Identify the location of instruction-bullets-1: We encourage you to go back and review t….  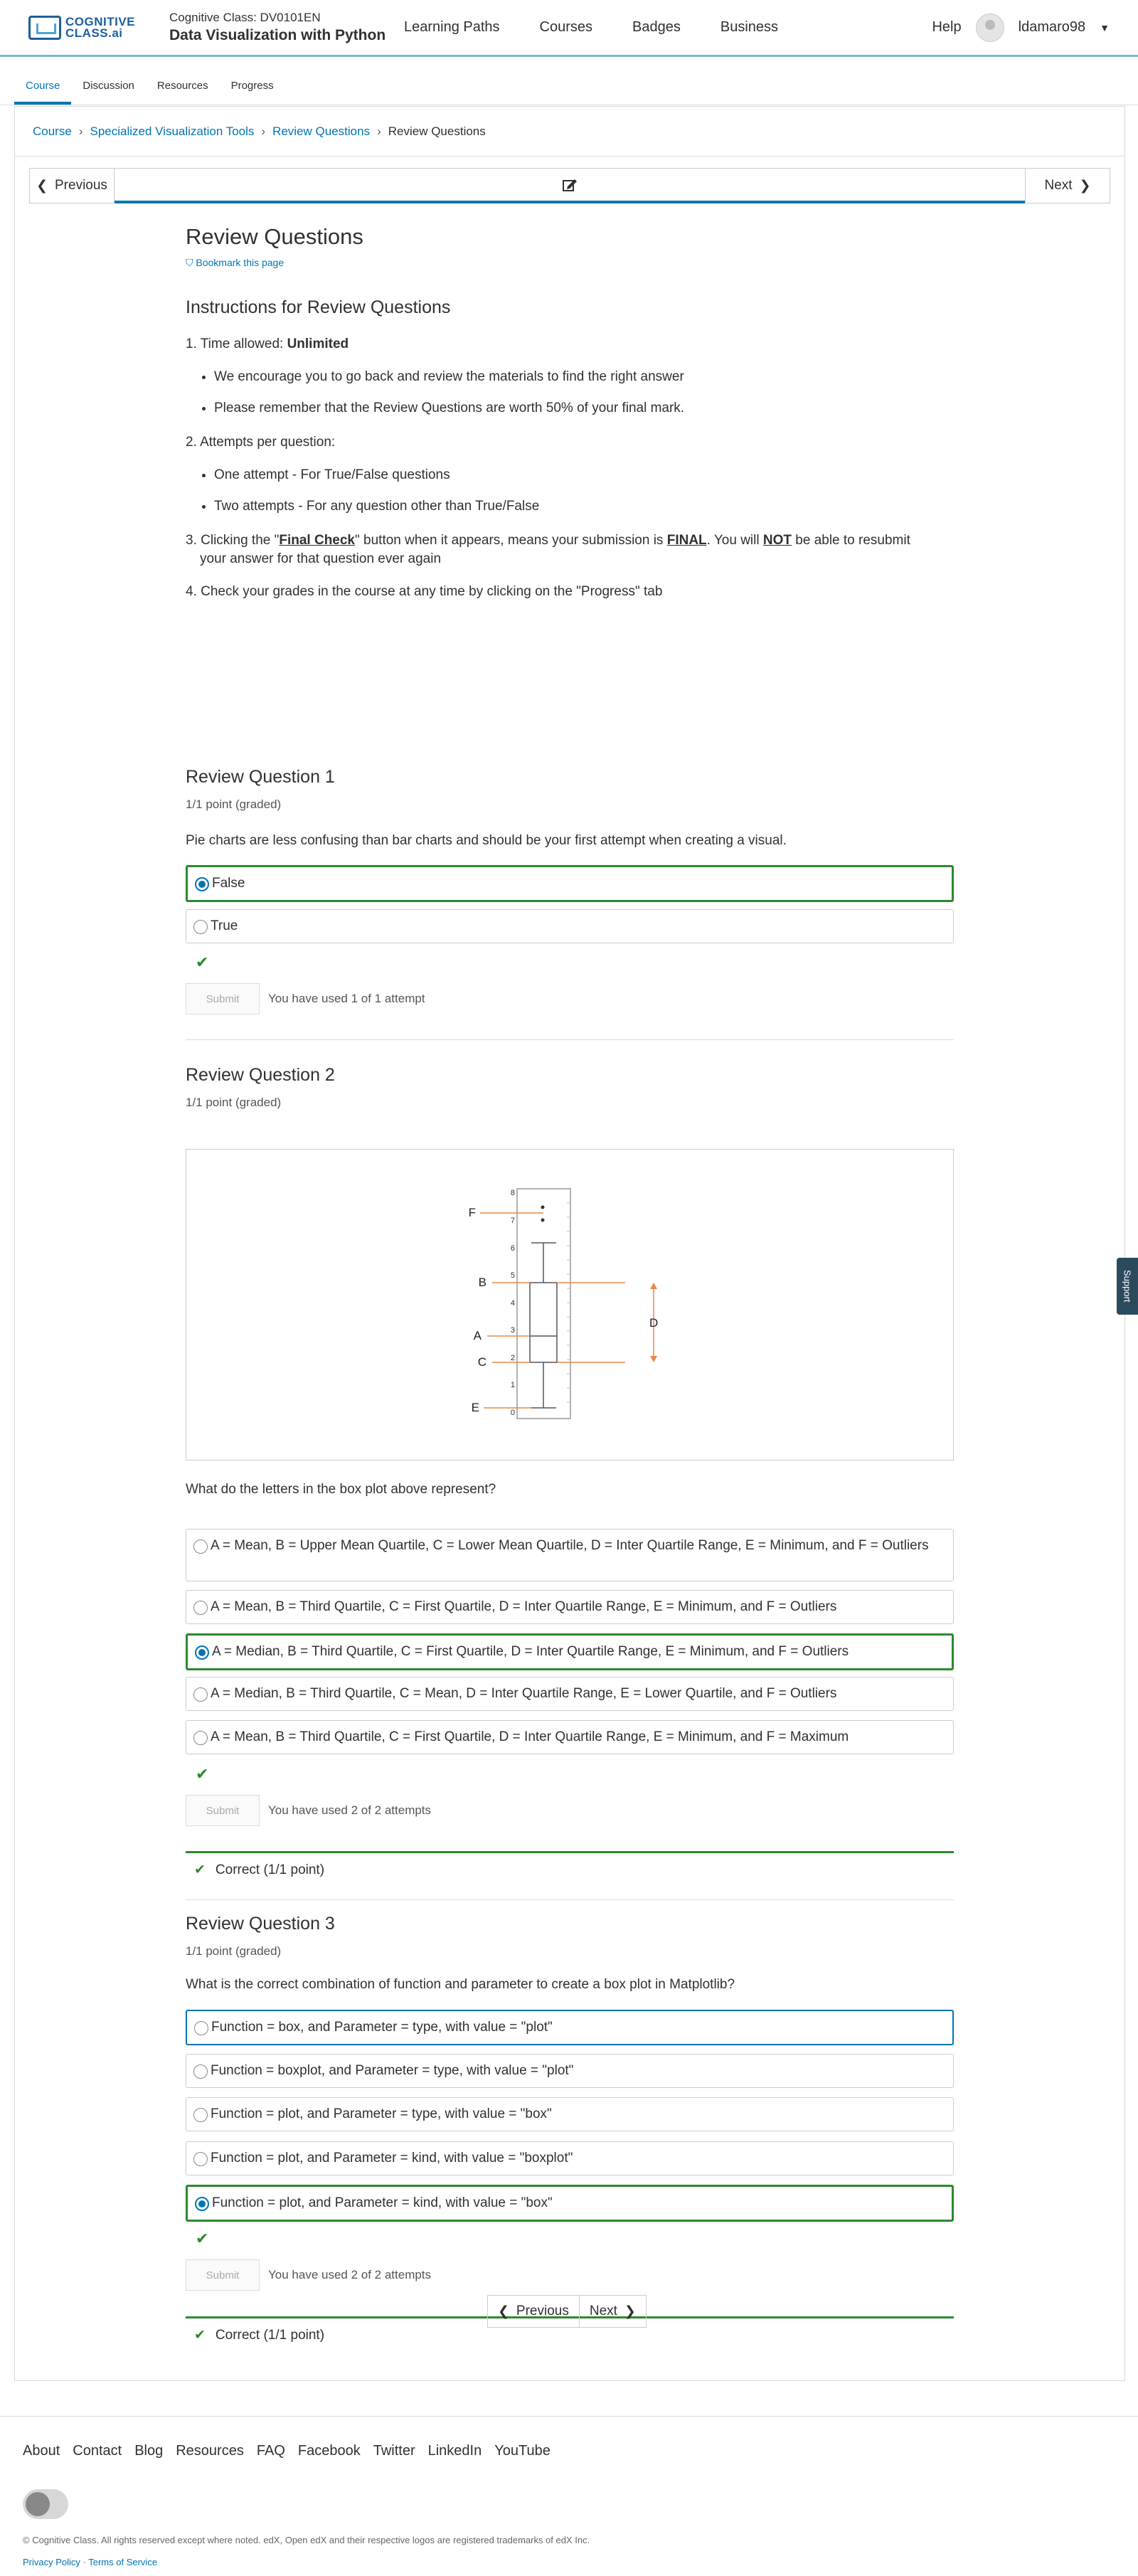
(584, 392).